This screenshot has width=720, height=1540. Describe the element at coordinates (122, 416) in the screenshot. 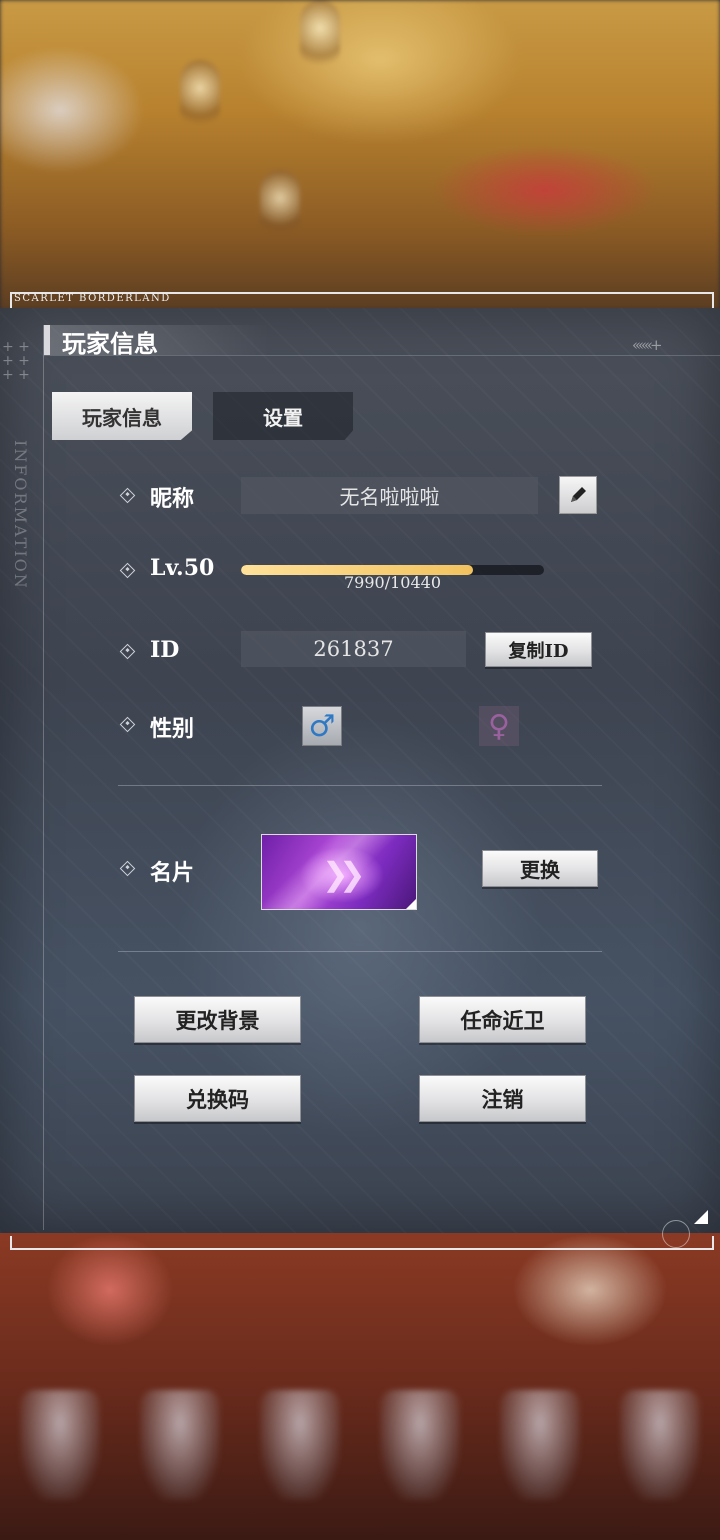

I see `tab-player-info: 玩家信息` at that location.